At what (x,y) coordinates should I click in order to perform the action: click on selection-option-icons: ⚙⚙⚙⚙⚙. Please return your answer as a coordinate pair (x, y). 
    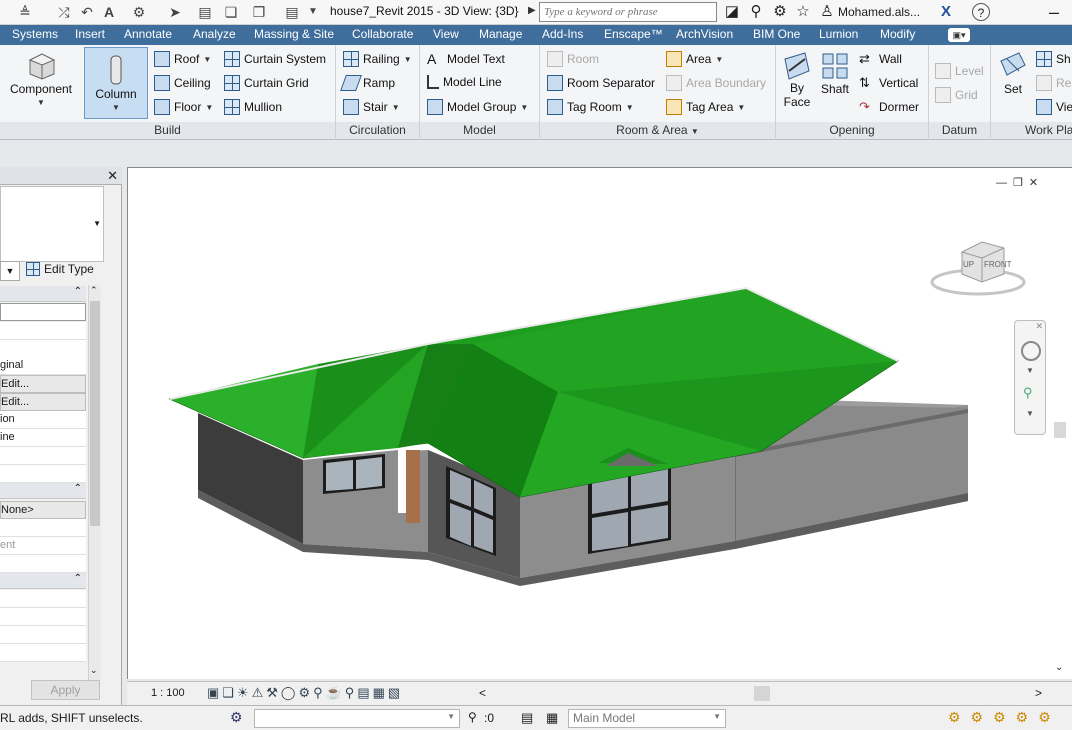
    Looking at the image, I should click on (1004, 717).